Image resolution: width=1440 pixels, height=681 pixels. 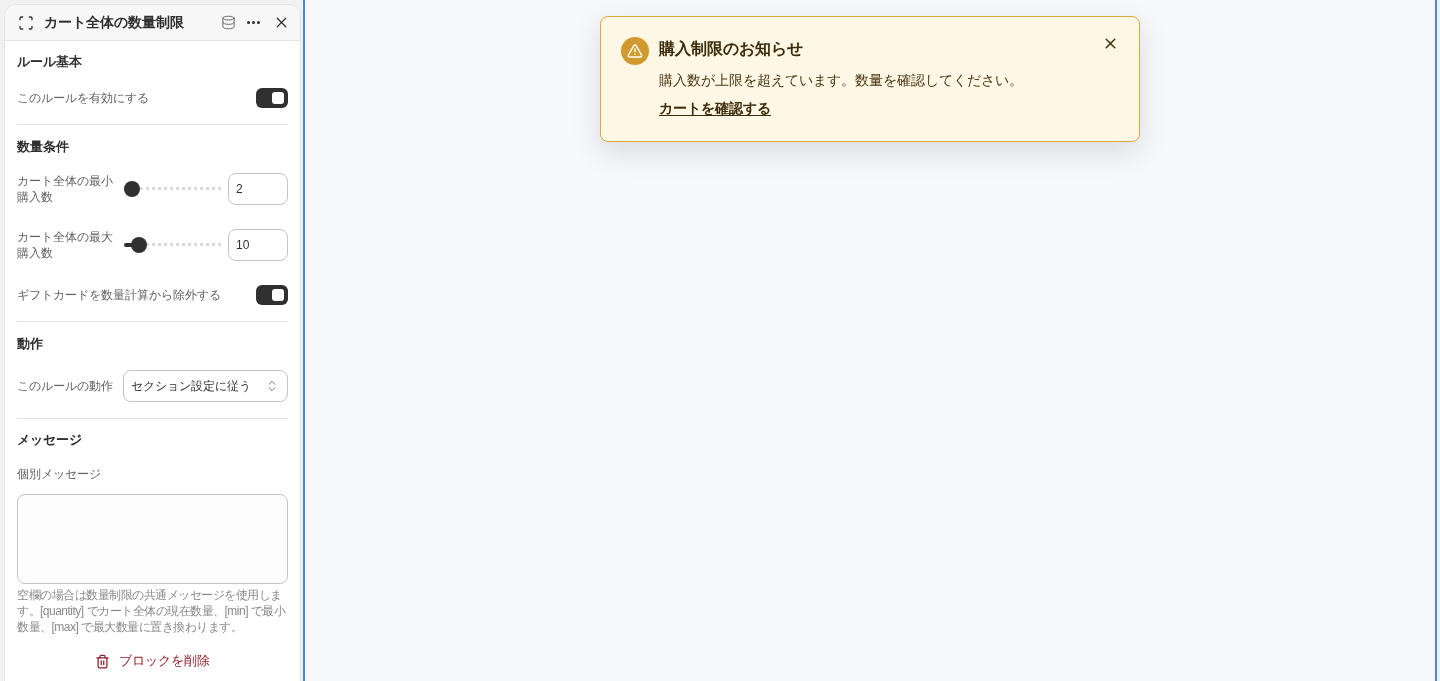 What do you see at coordinates (152, 611) in the screenshot?
I see `help-text: 空欄の場合は数量制限の共通メッセージを使用します。[quantity] でカート全体の現在数量、[min] で最小数量、[max] で最大数量に置き換わります。` at bounding box center [152, 611].